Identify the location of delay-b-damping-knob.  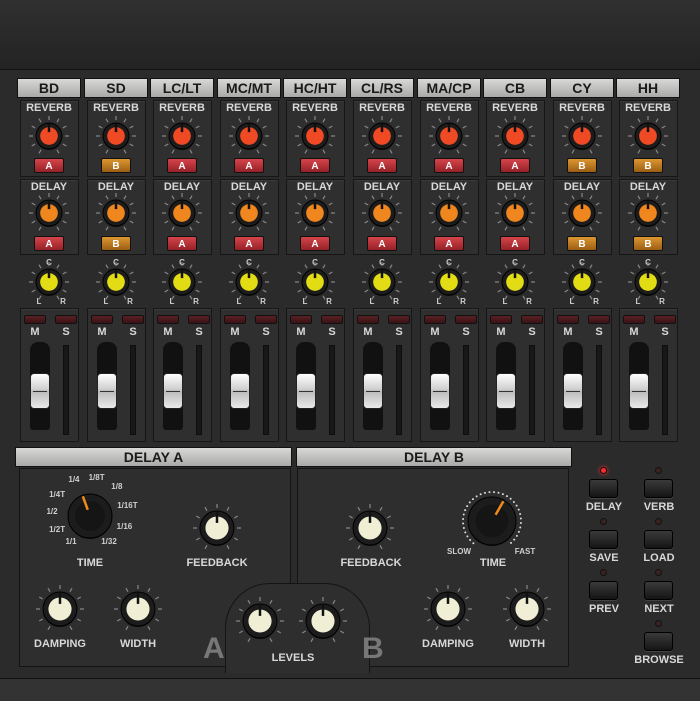
(448, 609).